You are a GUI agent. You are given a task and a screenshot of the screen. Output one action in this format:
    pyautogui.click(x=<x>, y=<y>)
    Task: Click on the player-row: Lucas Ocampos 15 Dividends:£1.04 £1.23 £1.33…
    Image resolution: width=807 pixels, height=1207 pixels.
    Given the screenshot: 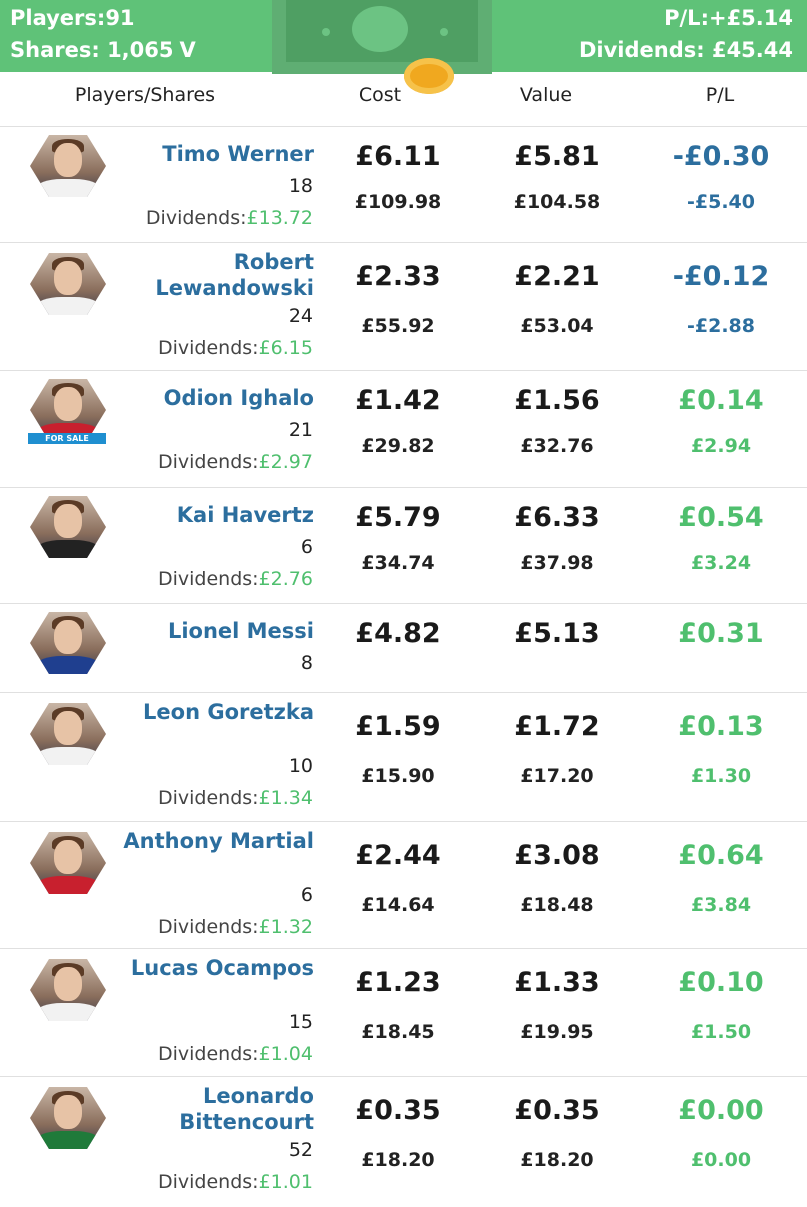 What is the action you would take?
    pyautogui.click(x=403, y=1012)
    